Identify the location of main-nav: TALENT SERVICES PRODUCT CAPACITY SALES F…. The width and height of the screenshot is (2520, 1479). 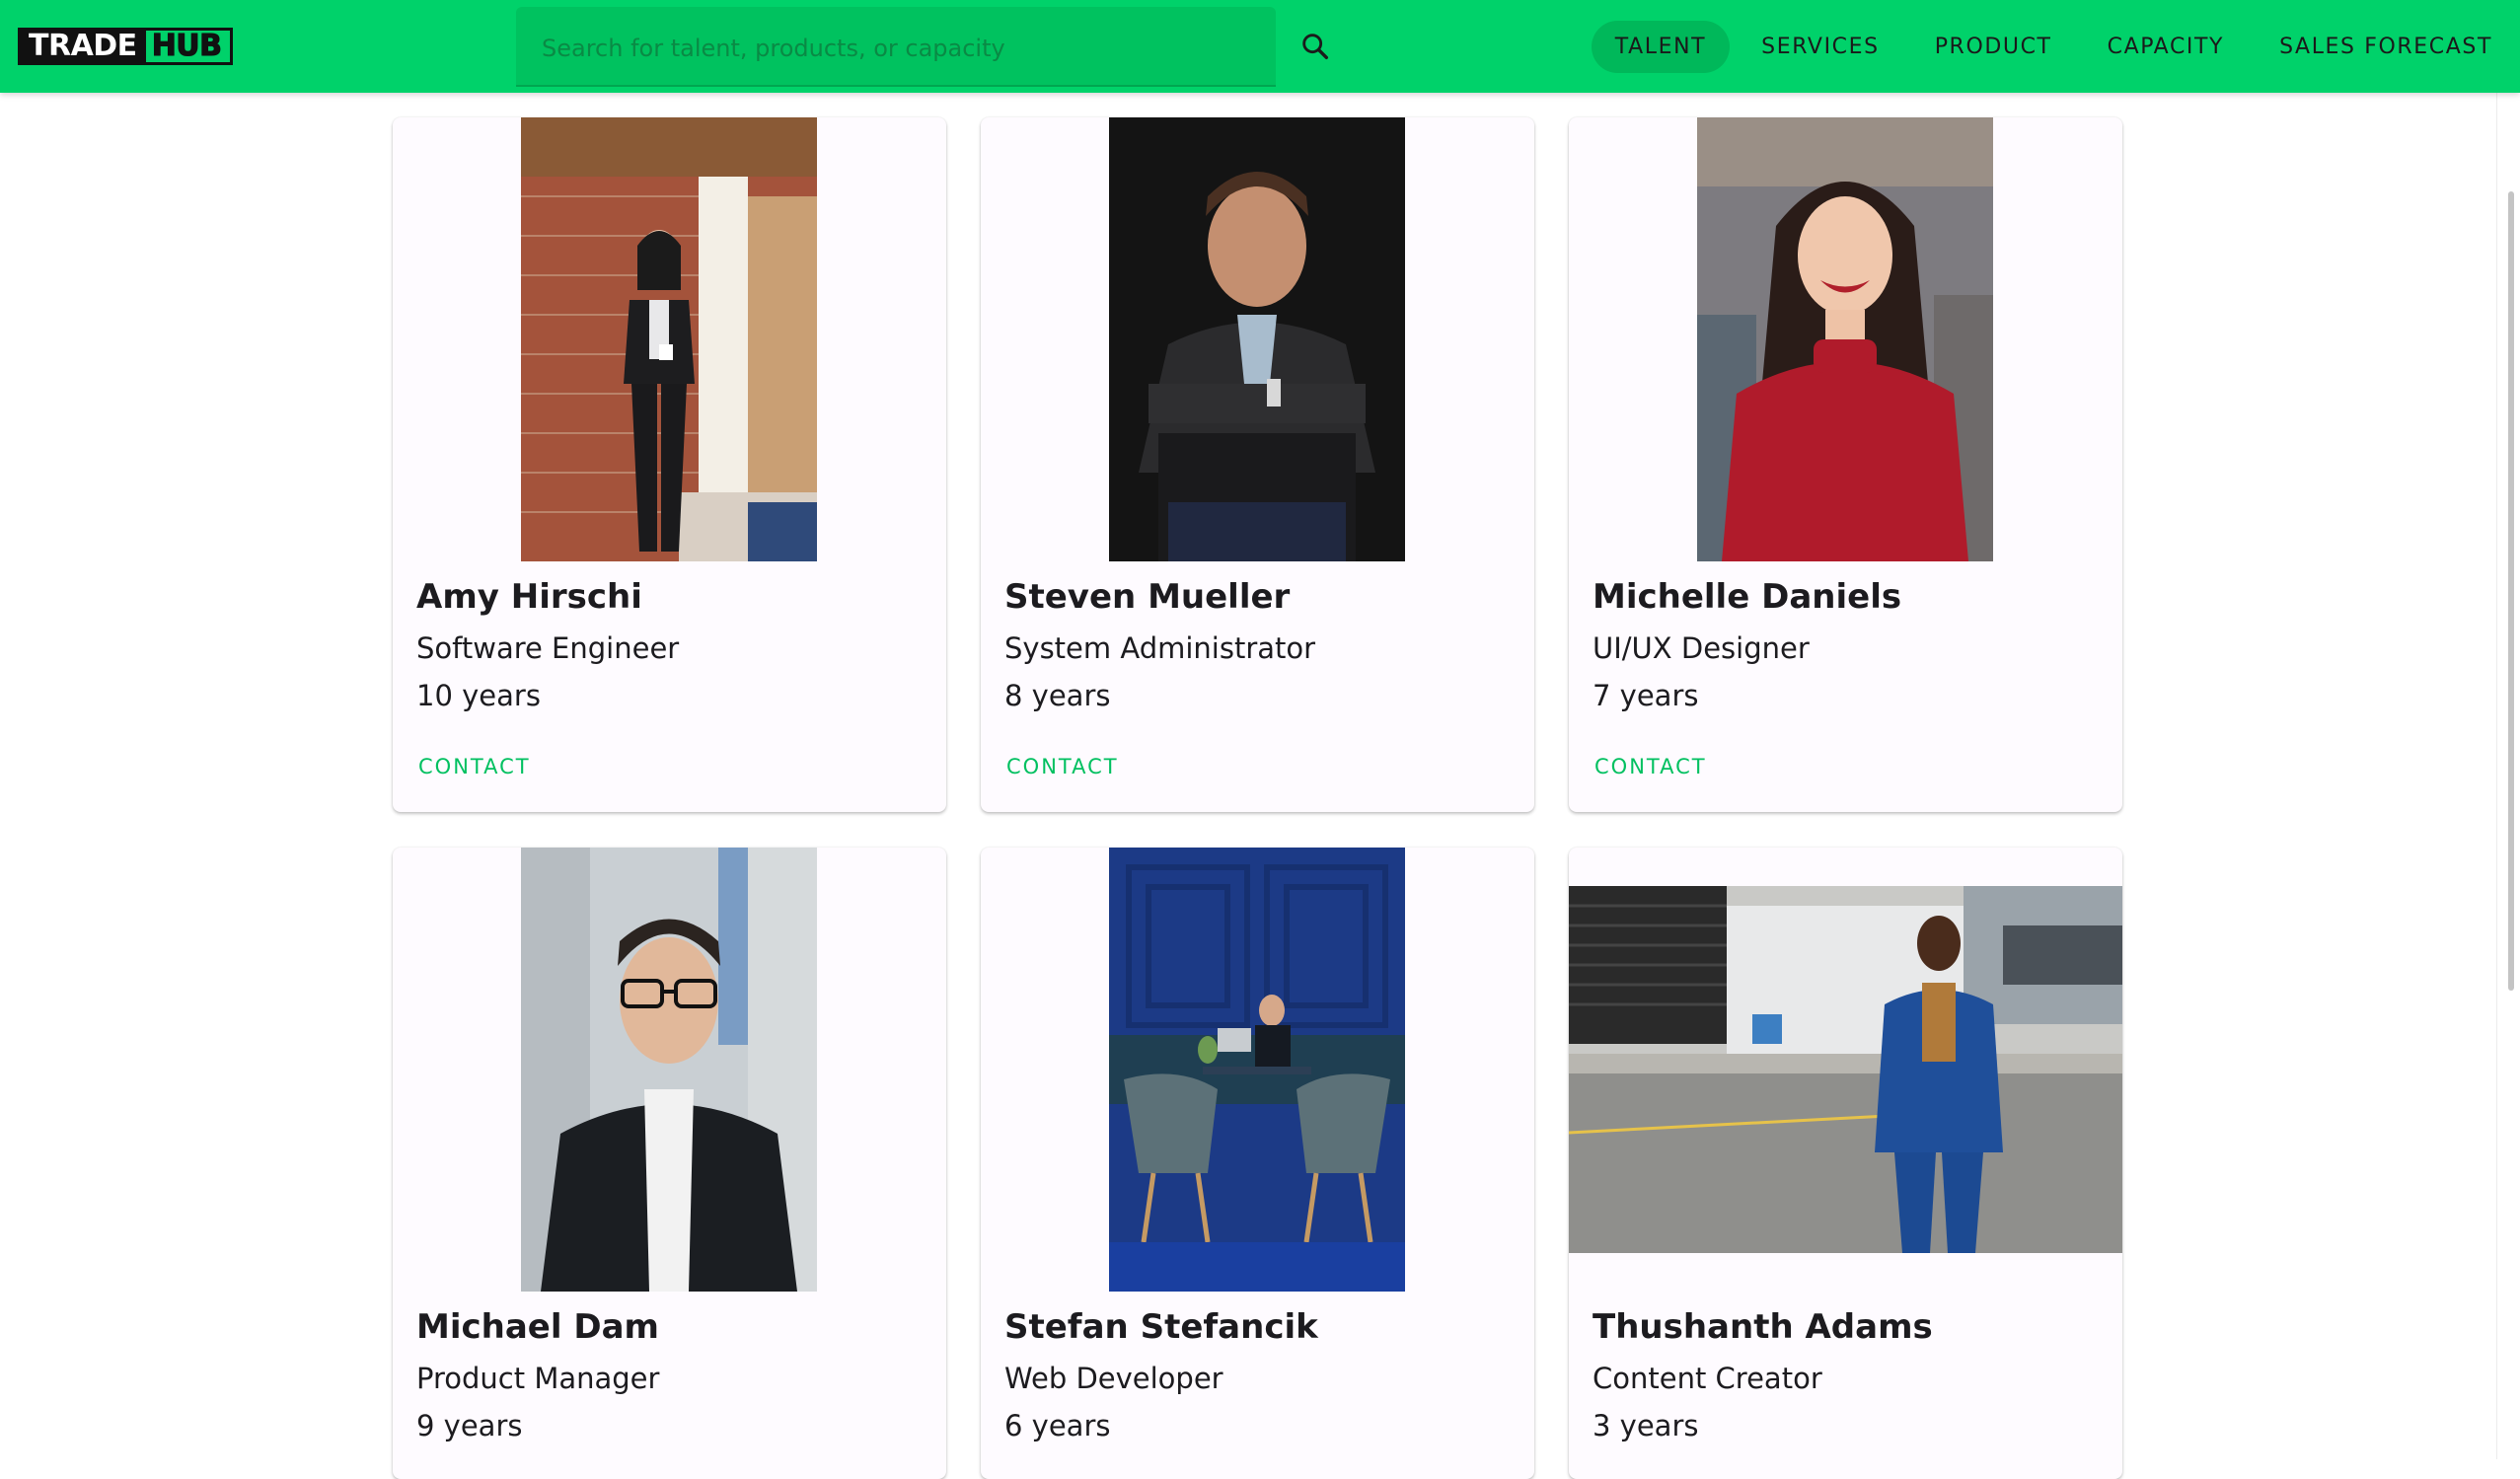
(2054, 46).